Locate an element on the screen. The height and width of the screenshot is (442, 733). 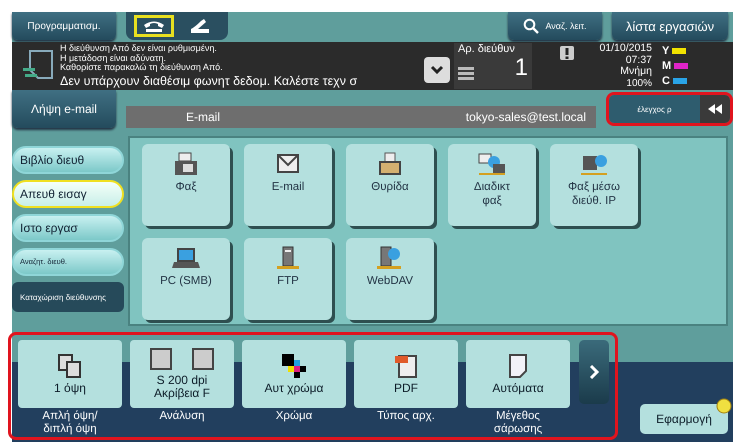
resolution-icon is located at coordinates (182, 359).